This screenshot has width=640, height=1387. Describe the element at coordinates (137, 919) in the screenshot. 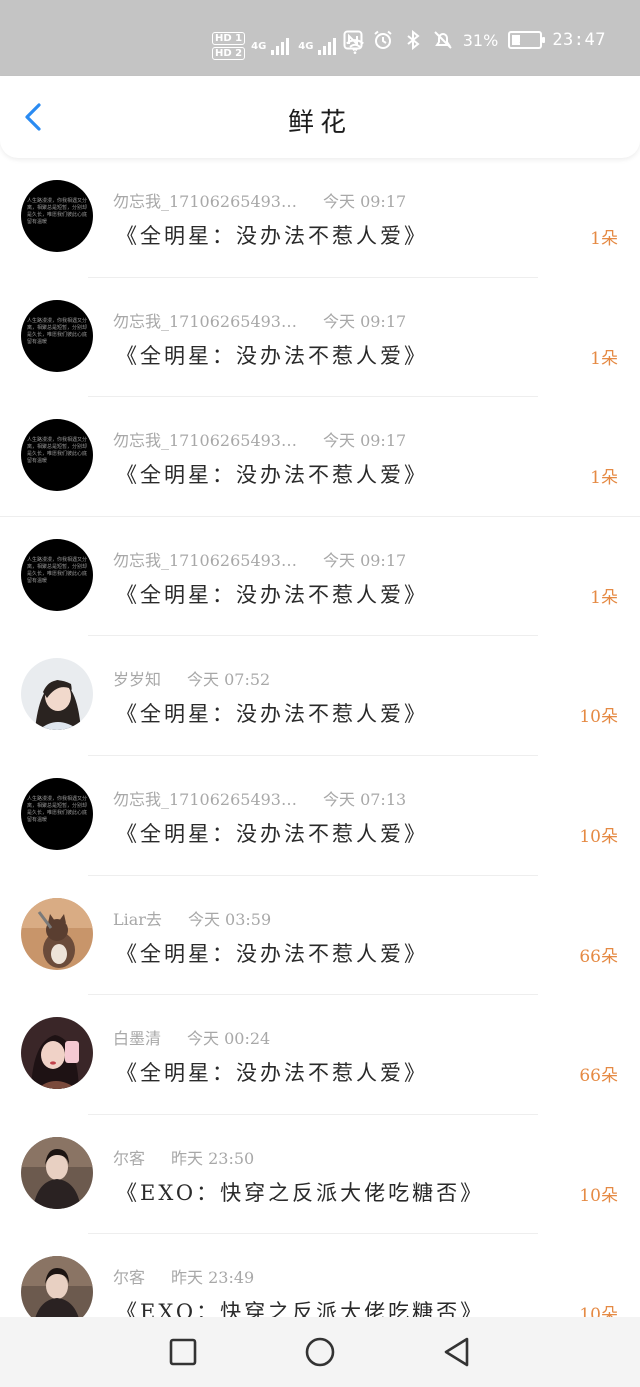

I see `username: Liar去` at that location.